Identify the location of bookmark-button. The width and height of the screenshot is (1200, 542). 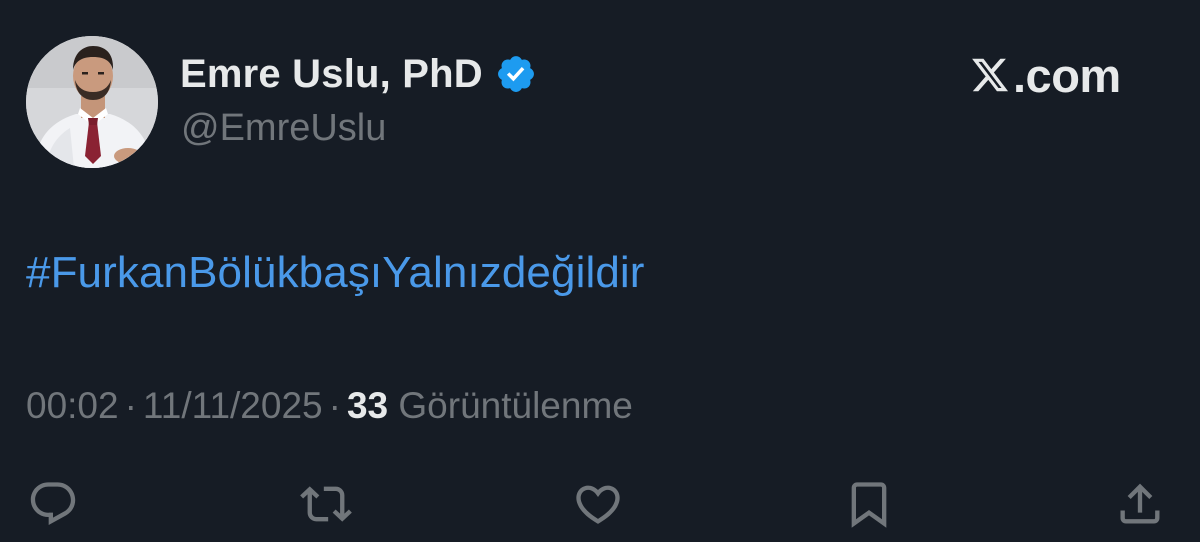
(869, 504).